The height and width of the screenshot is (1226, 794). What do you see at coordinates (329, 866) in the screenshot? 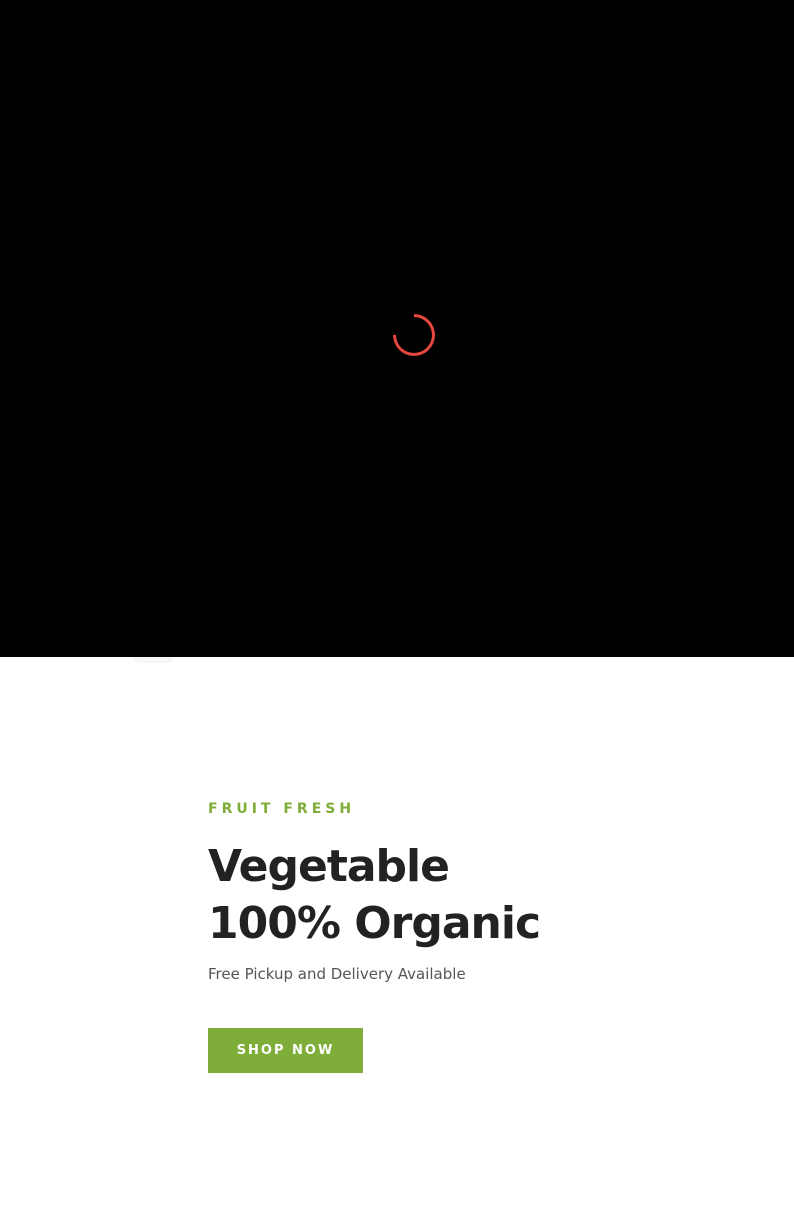
I see `hero-headline-line1: Vegetable` at bounding box center [329, 866].